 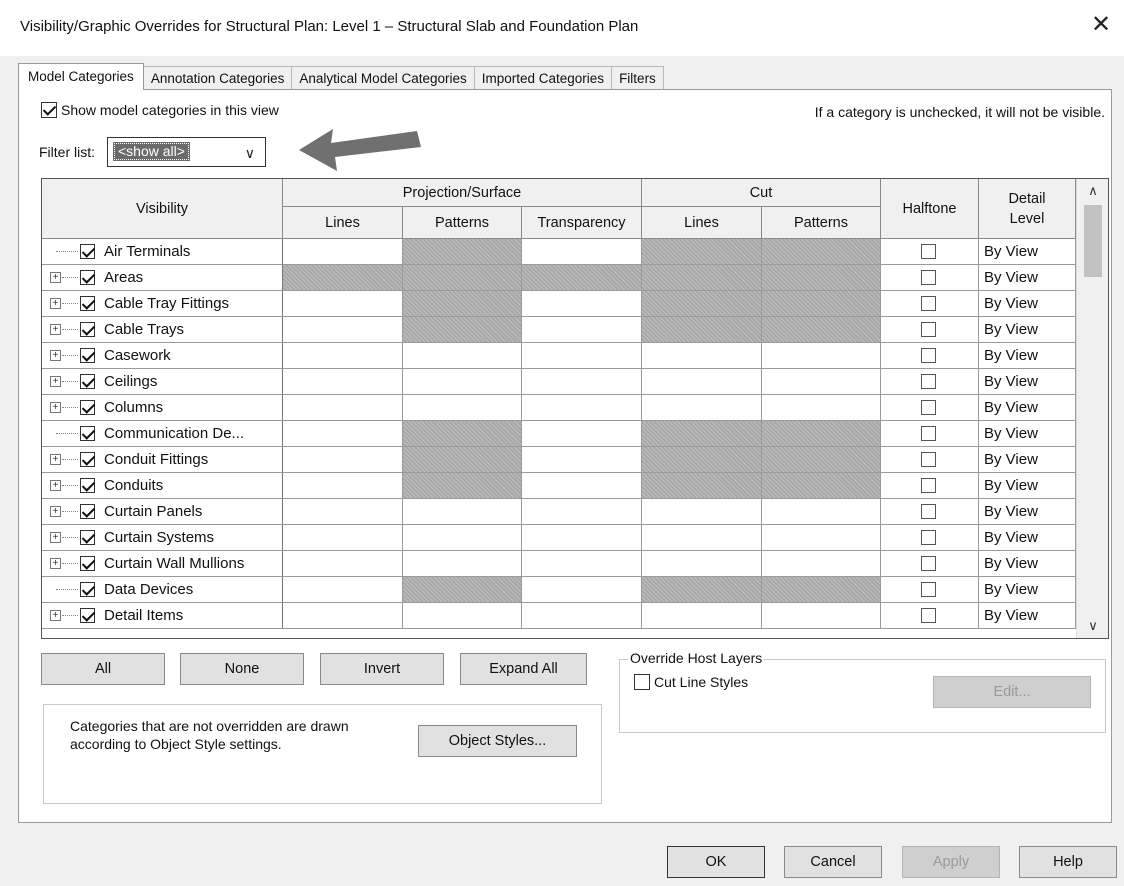 I want to click on visibility-cell: + Casework, so click(x=162, y=356).